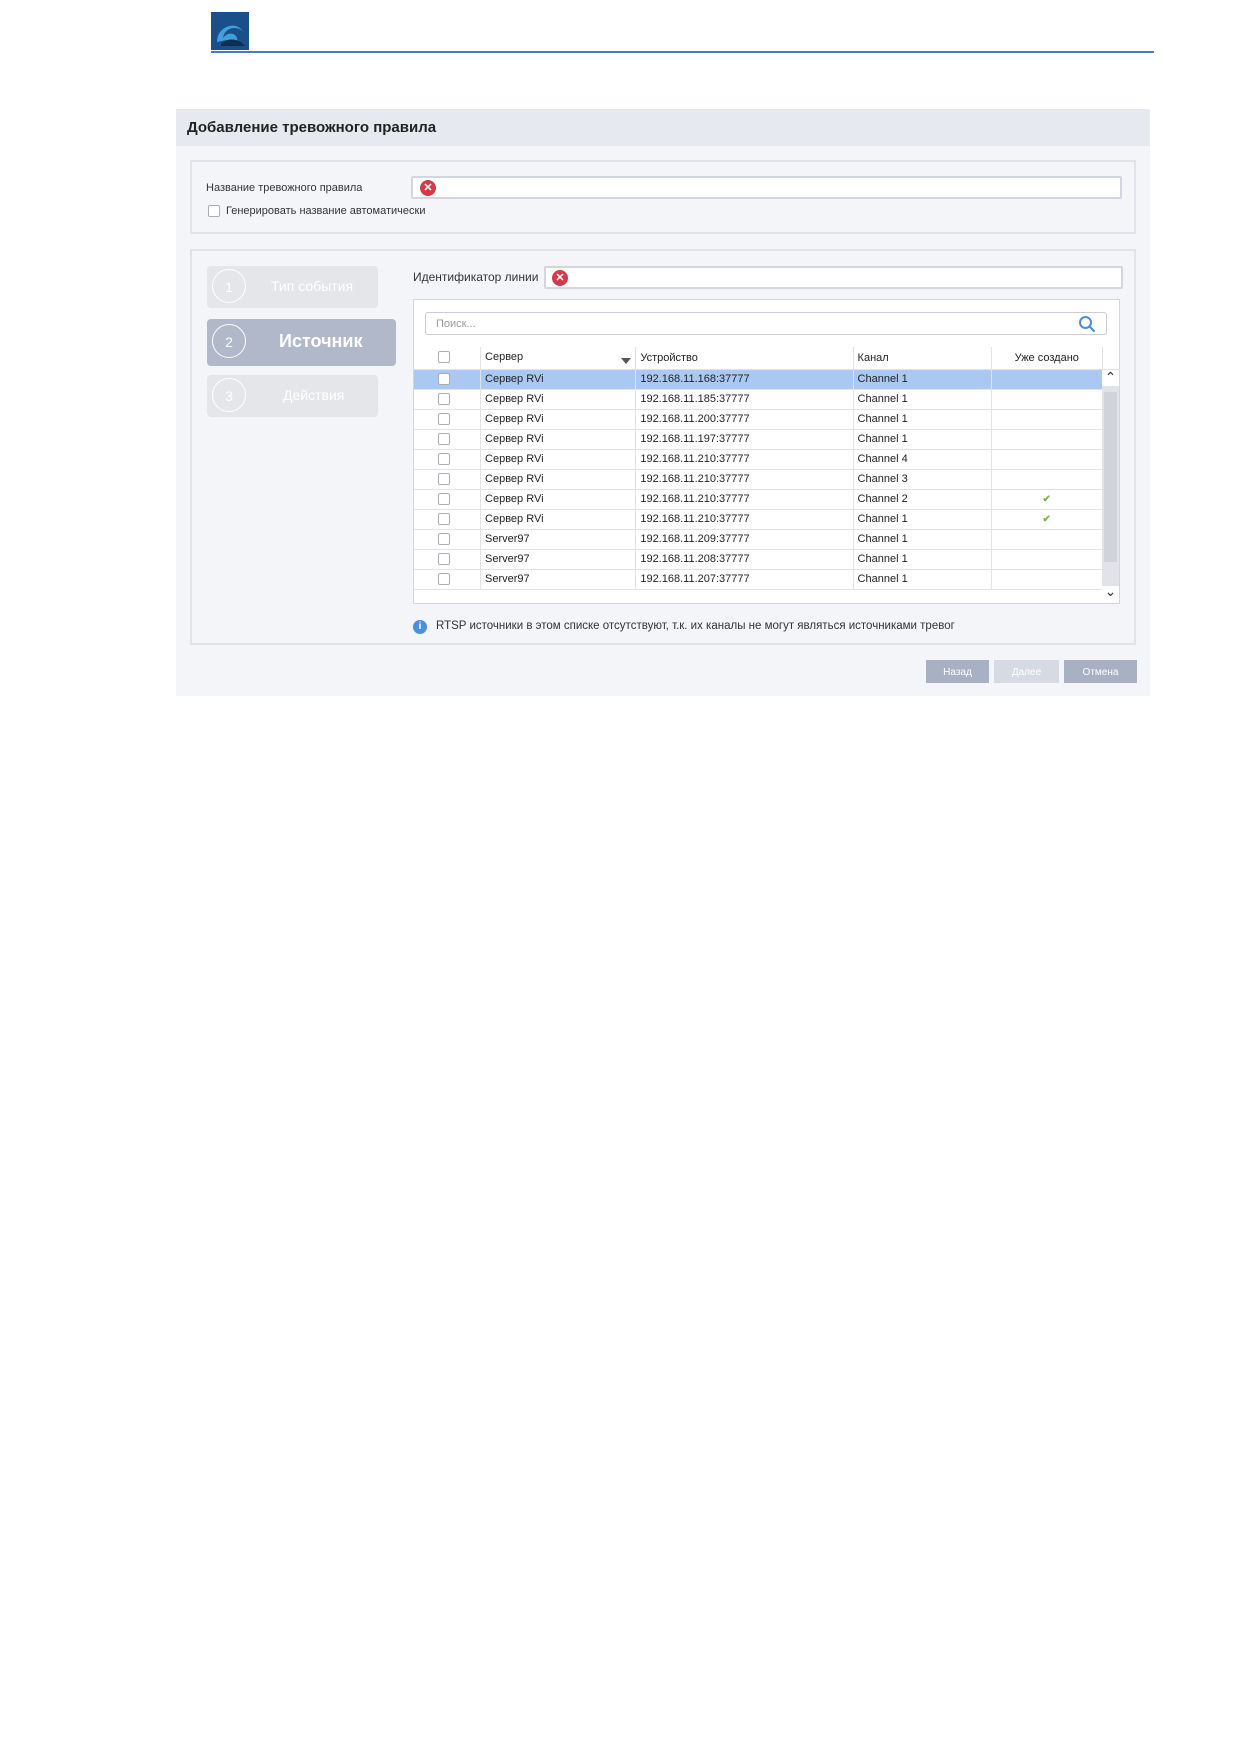 The height and width of the screenshot is (1752, 1239). Describe the element at coordinates (558, 358) in the screenshot. I see `column-header-server: Сервер` at that location.